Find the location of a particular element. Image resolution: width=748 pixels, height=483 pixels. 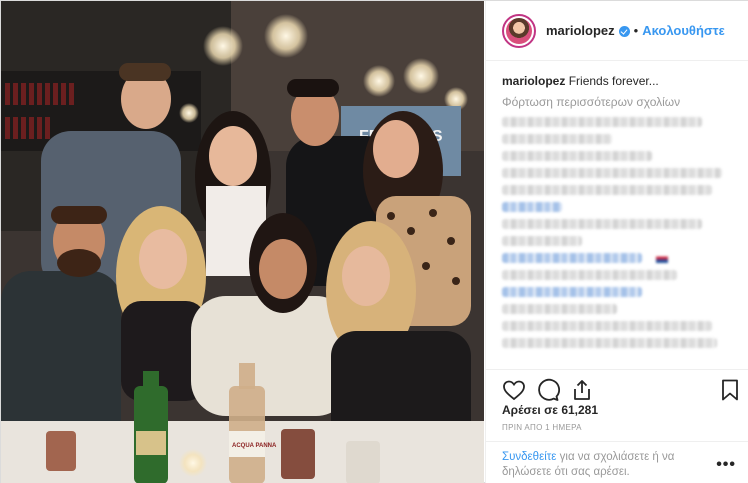

follow-button: Ακολουθήστε is located at coordinates (683, 30).